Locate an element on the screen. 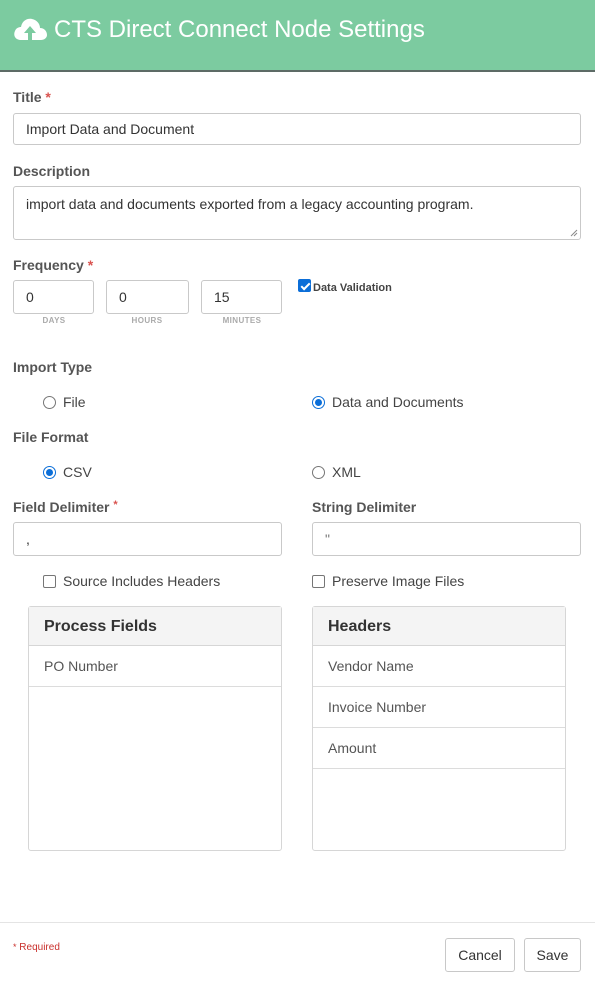 This screenshot has width=595, height=985. import-type-data-documents-label: Data and Documents is located at coordinates (398, 402).